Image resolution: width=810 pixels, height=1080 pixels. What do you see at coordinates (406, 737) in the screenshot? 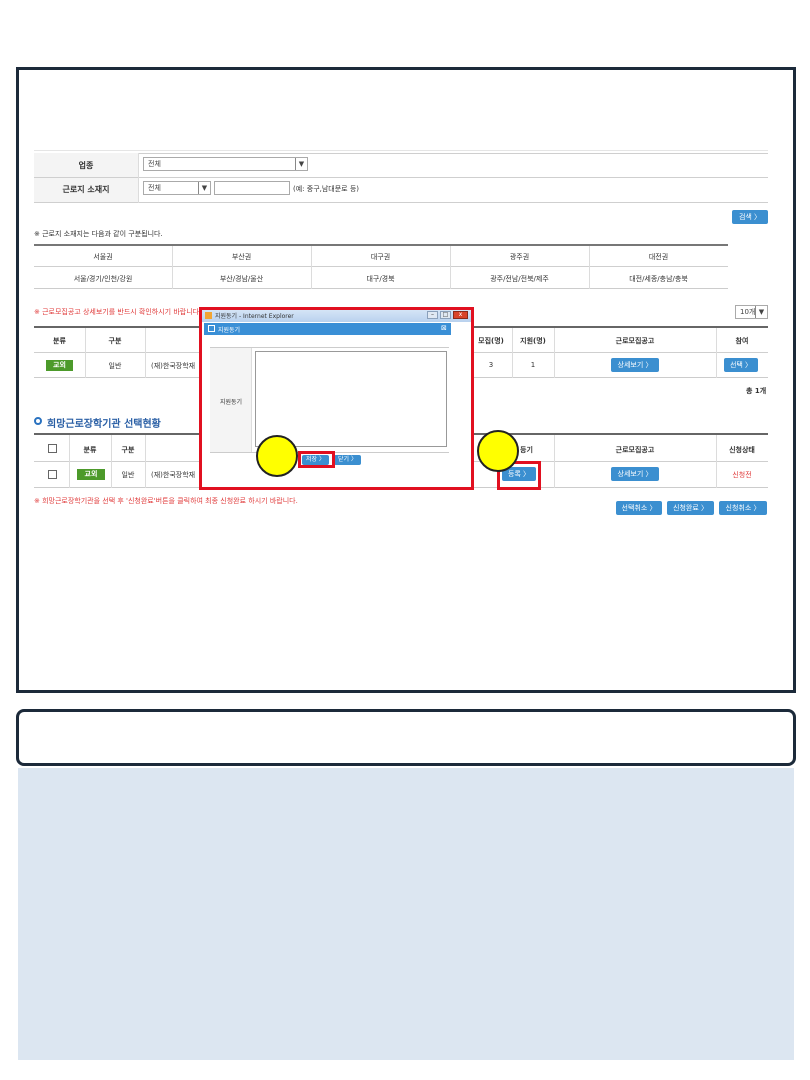
I see `caption-box` at bounding box center [406, 737].